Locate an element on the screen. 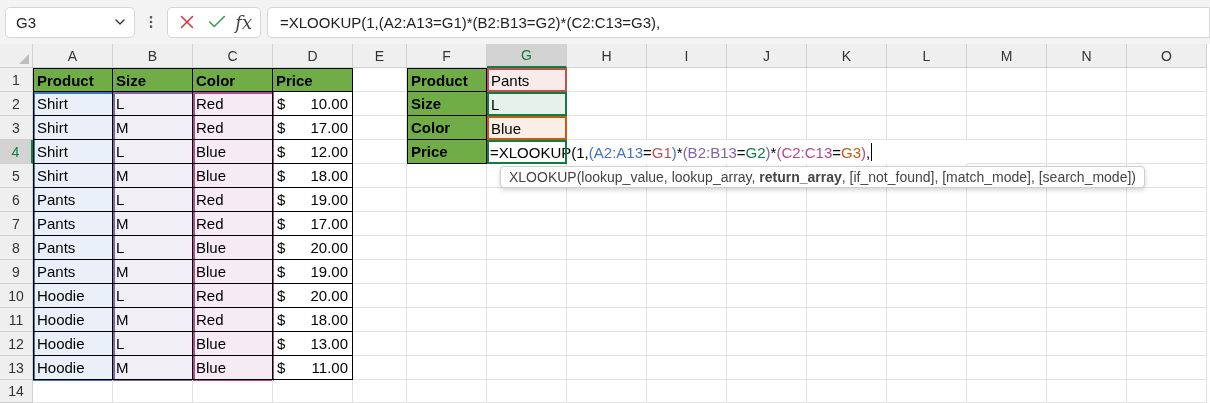 The width and height of the screenshot is (1210, 403). row-header: 10 is located at coordinates (16, 296).